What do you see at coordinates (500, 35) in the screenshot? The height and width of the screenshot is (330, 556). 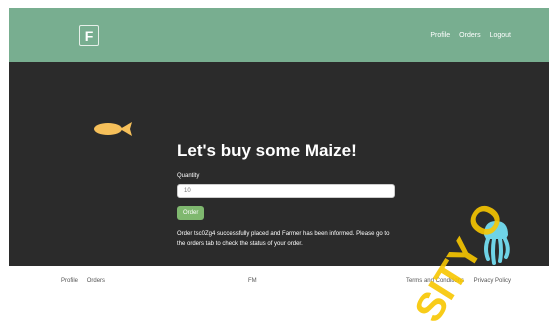 I see `nav-logout-link: Logout` at bounding box center [500, 35].